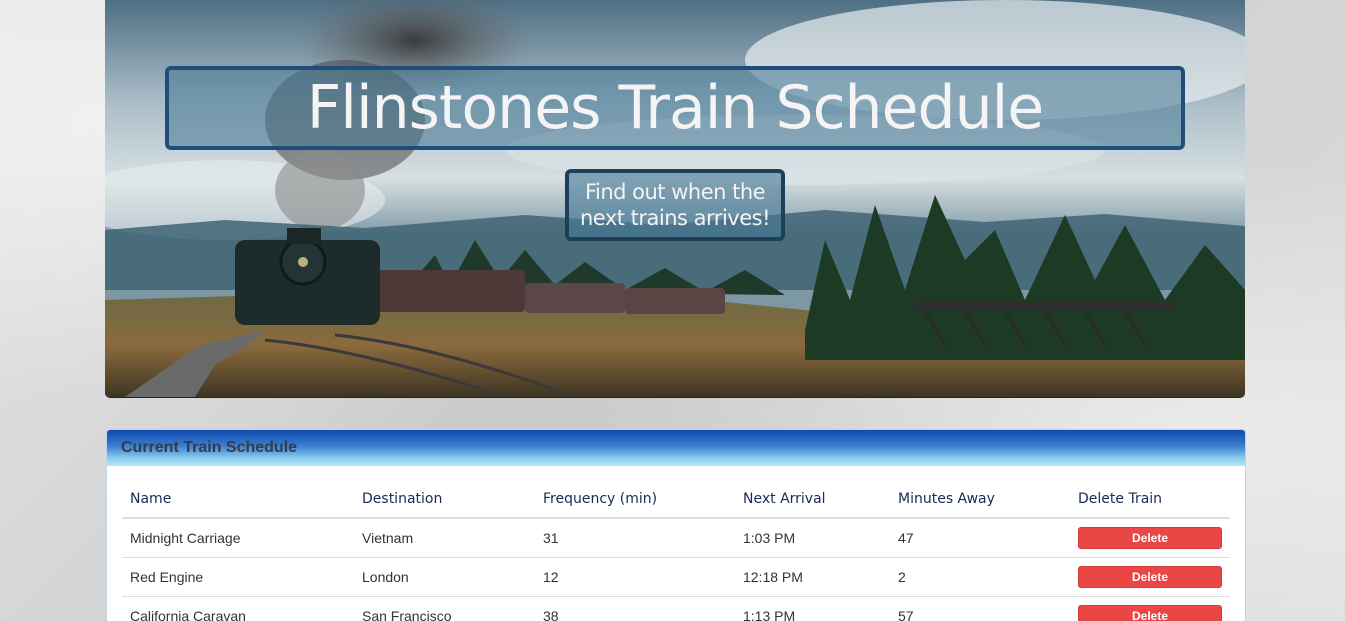 Image resolution: width=1345 pixels, height=621 pixels. I want to click on page-title: Flinstones Train Schedule, so click(675, 108).